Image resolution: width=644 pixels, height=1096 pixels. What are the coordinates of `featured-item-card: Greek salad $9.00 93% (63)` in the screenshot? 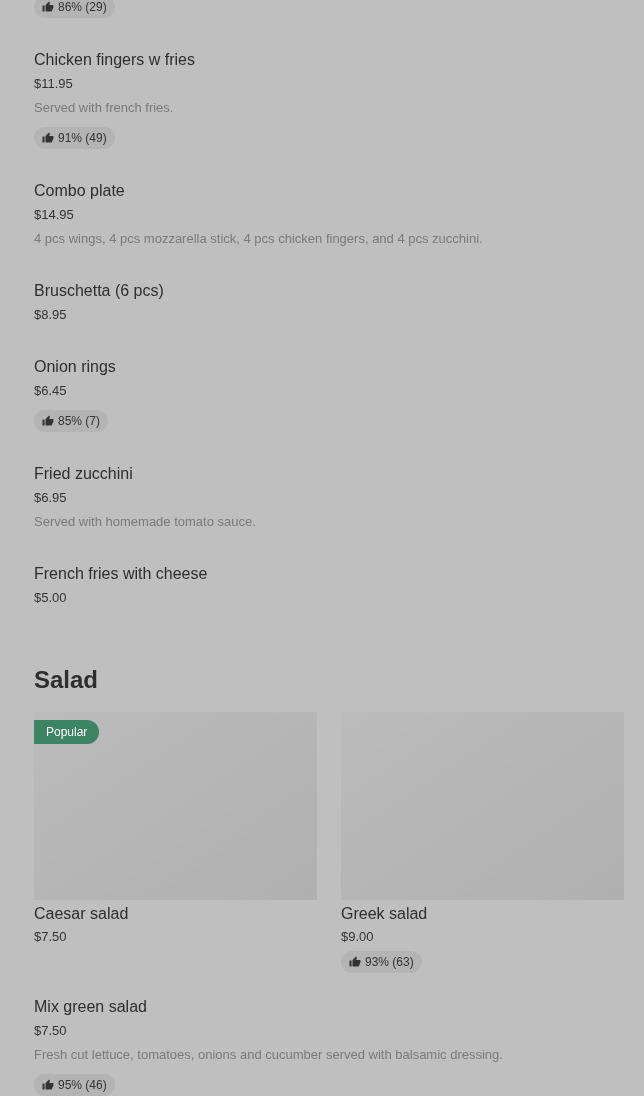 It's located at (482, 842).